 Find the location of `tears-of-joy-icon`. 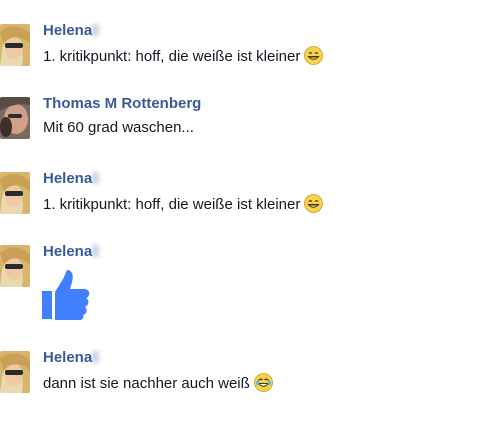

tears-of-joy-icon is located at coordinates (263, 382).